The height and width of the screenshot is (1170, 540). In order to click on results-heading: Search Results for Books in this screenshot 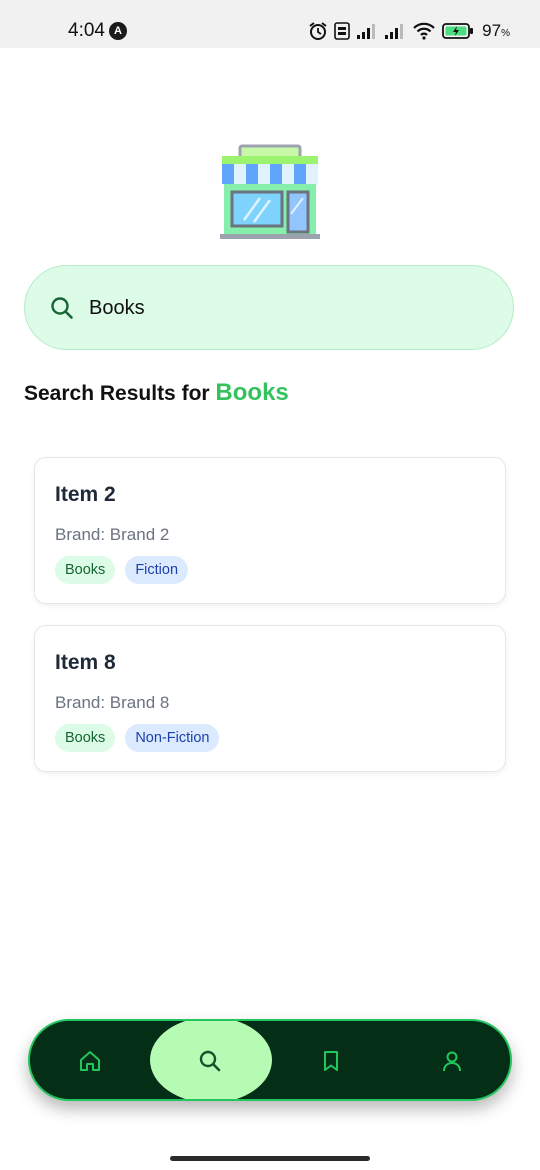, I will do `click(156, 393)`.